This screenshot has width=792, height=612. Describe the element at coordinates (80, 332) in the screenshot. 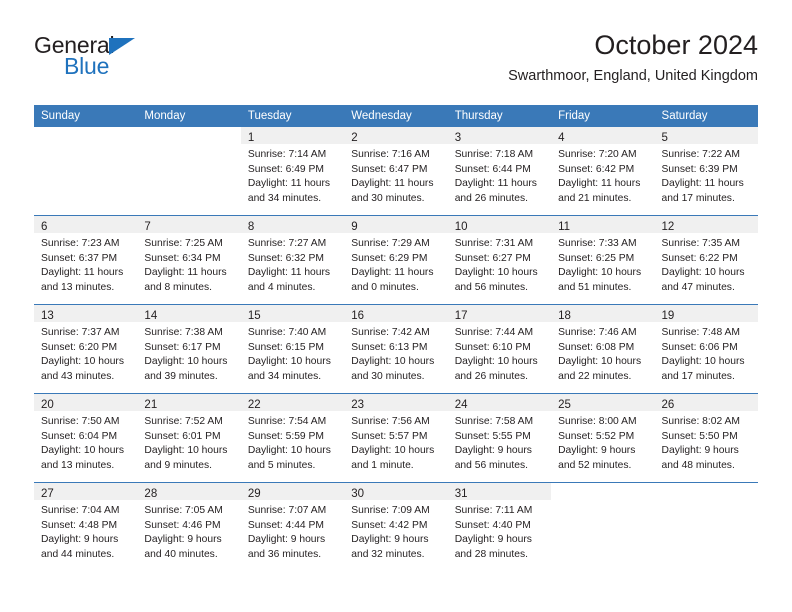

I see `sunrise-line: Sunrise: 7:37 AM` at that location.